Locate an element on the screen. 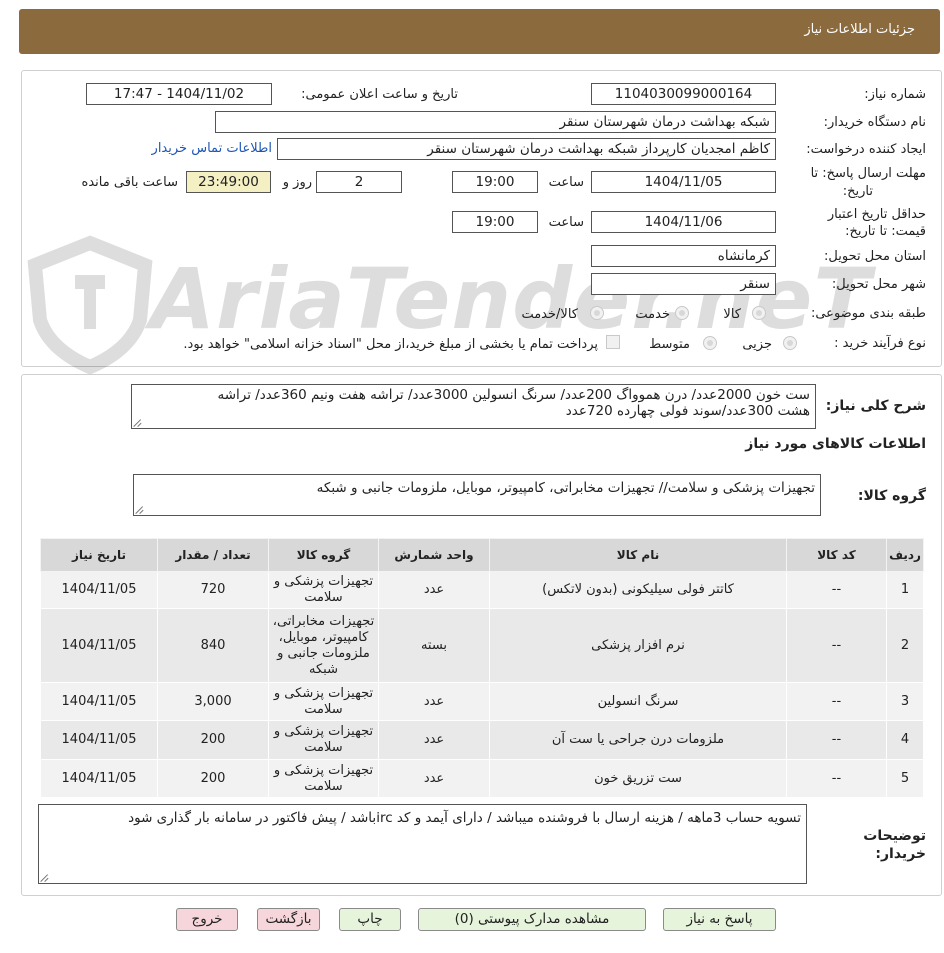 The image size is (944, 953). category-option-goods-service: کالا/خدمت is located at coordinates (549, 314).